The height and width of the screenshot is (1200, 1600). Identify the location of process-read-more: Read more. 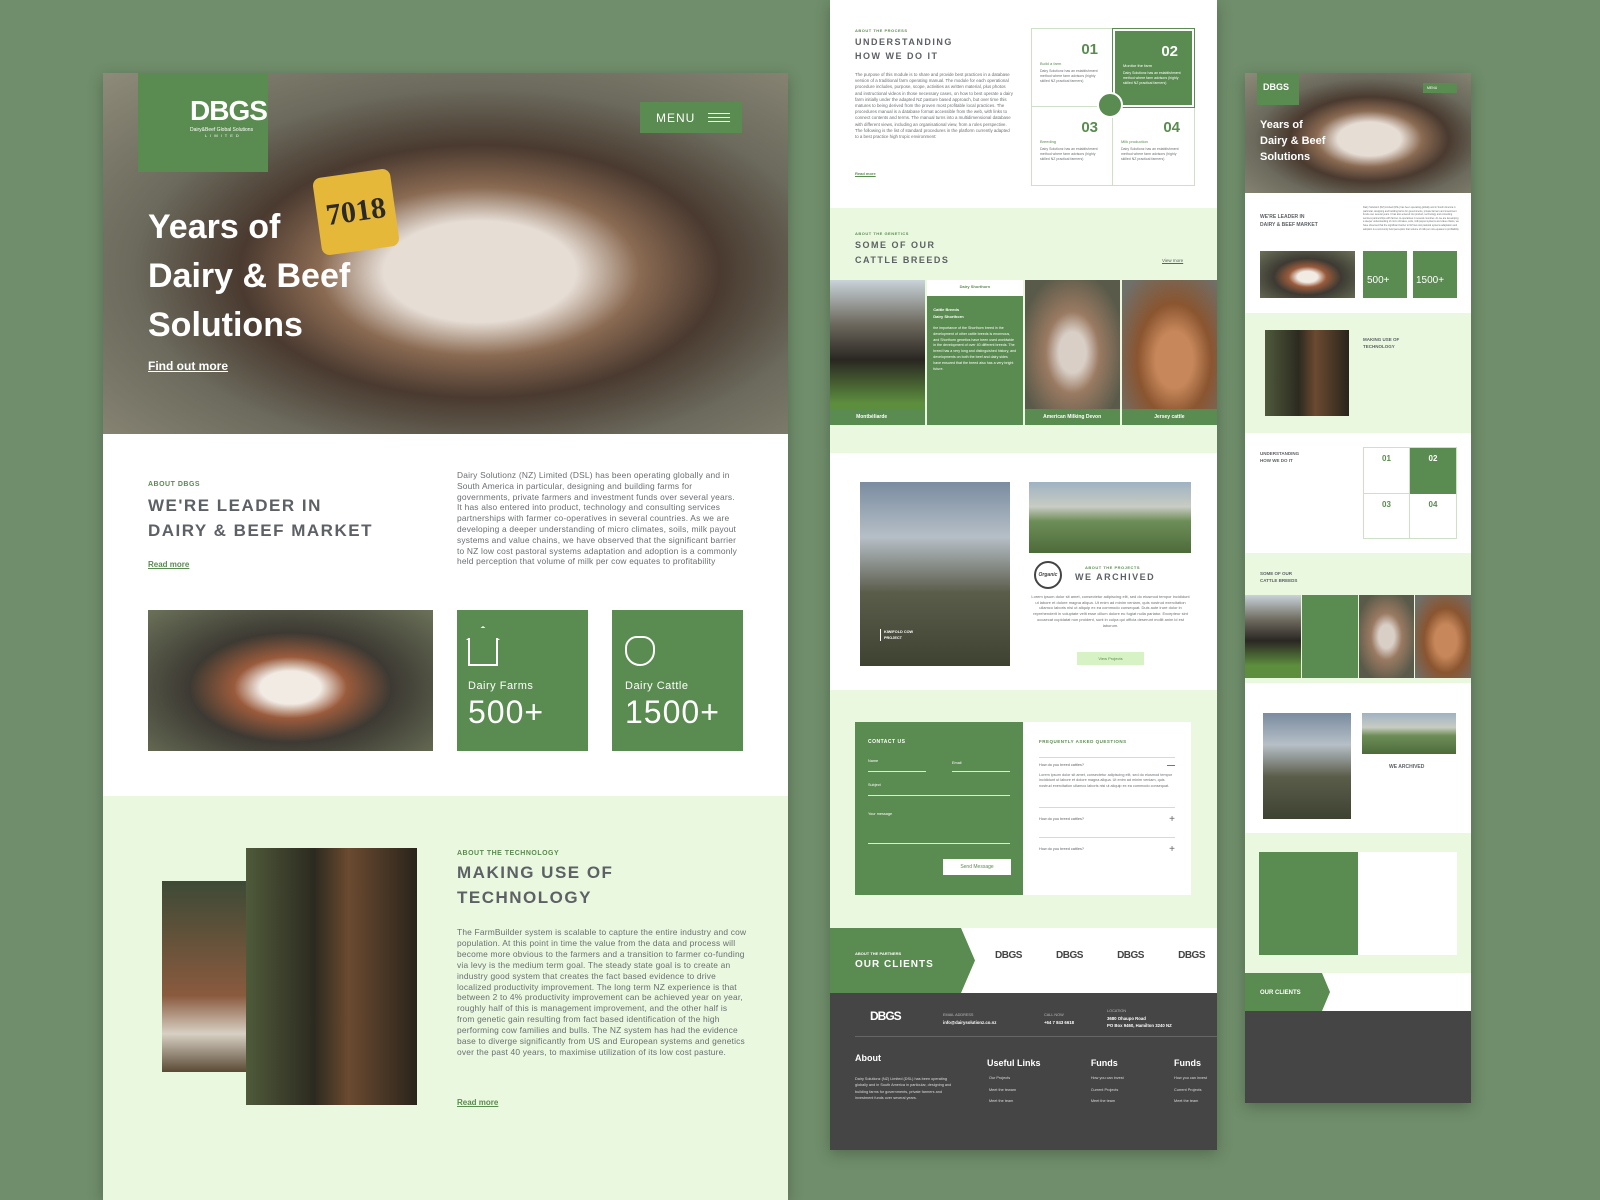
(865, 173).